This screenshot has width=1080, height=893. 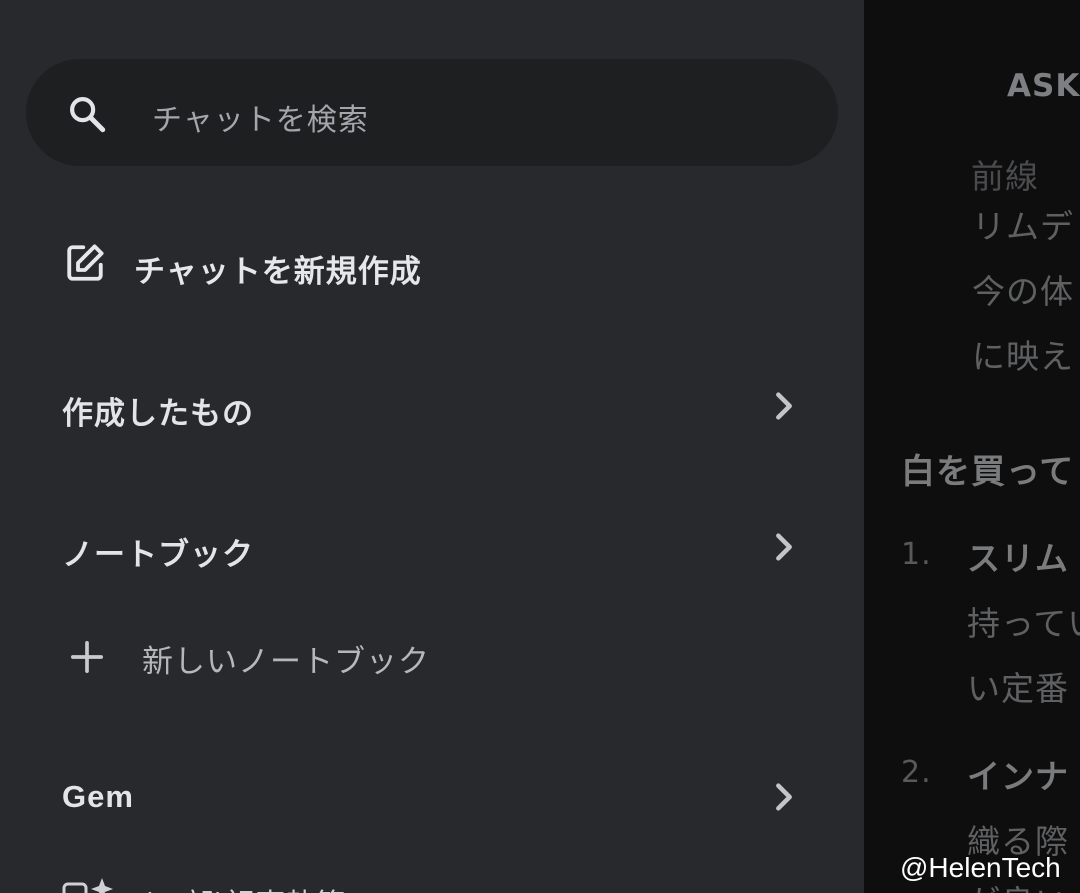 What do you see at coordinates (98, 797) in the screenshot?
I see `section-gem: Gem` at bounding box center [98, 797].